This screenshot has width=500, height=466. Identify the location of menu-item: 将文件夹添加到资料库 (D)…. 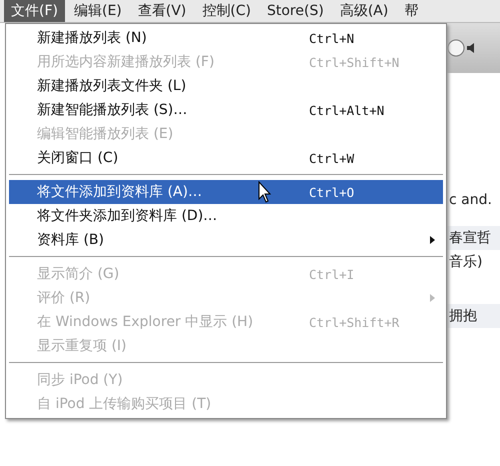
(226, 216).